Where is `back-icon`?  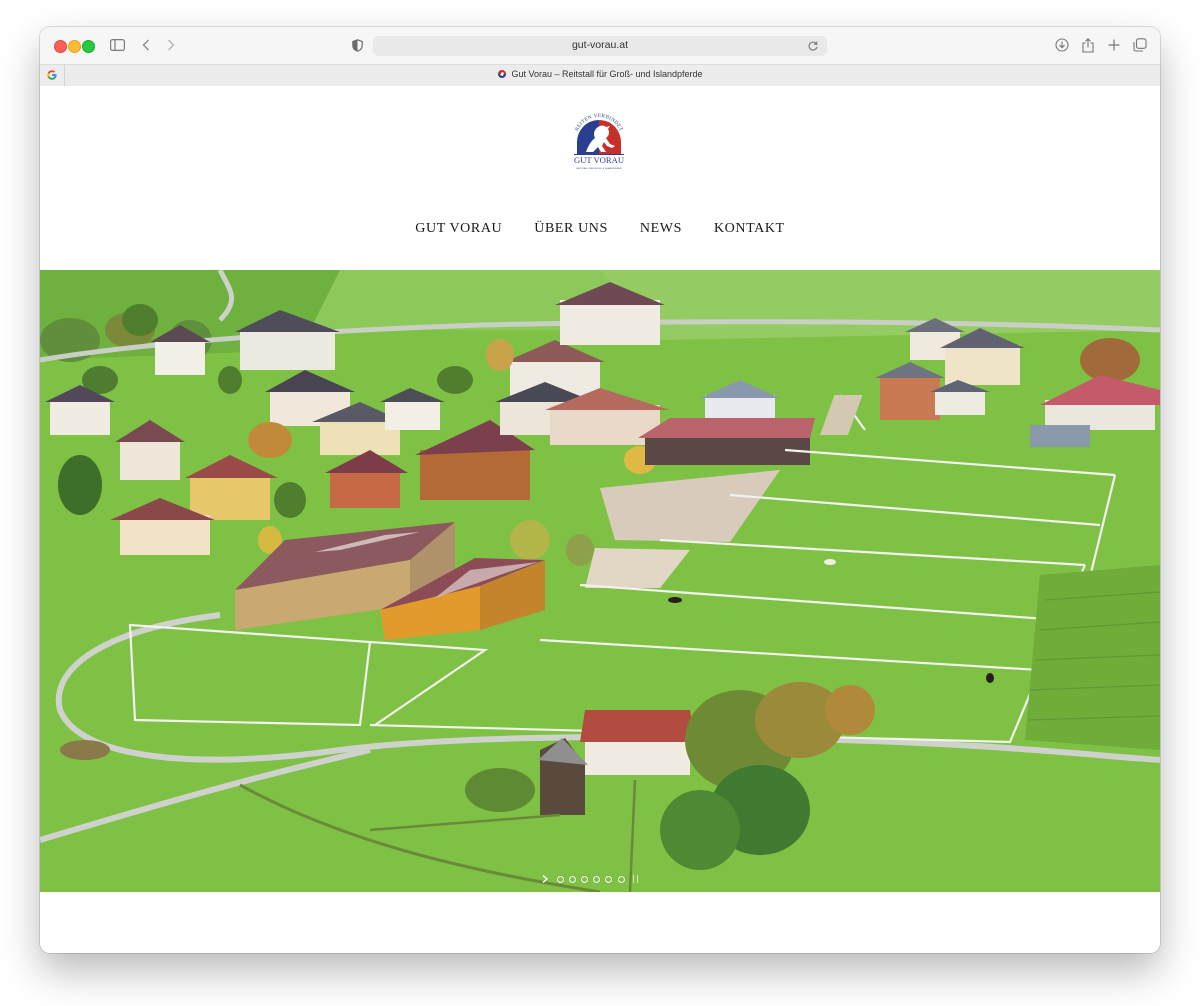
back-icon is located at coordinates (146, 45).